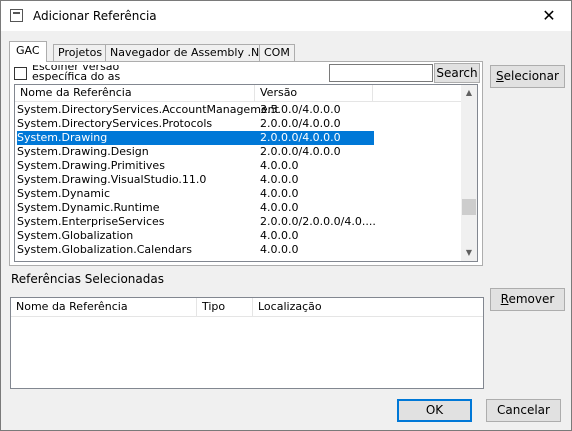  Describe the element at coordinates (381, 73) in the screenshot. I see `search-input` at that location.